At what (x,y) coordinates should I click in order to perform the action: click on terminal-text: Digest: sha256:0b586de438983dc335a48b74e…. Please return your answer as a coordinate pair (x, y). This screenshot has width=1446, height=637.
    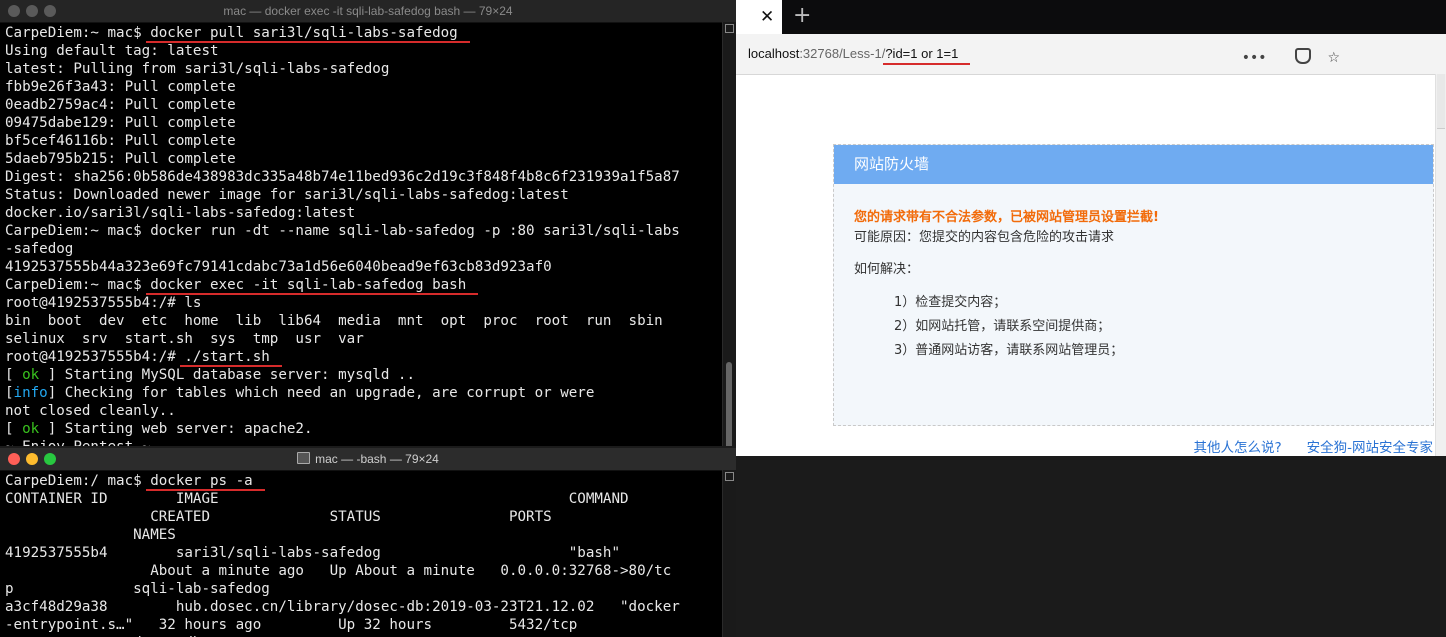
    Looking at the image, I should click on (342, 177).